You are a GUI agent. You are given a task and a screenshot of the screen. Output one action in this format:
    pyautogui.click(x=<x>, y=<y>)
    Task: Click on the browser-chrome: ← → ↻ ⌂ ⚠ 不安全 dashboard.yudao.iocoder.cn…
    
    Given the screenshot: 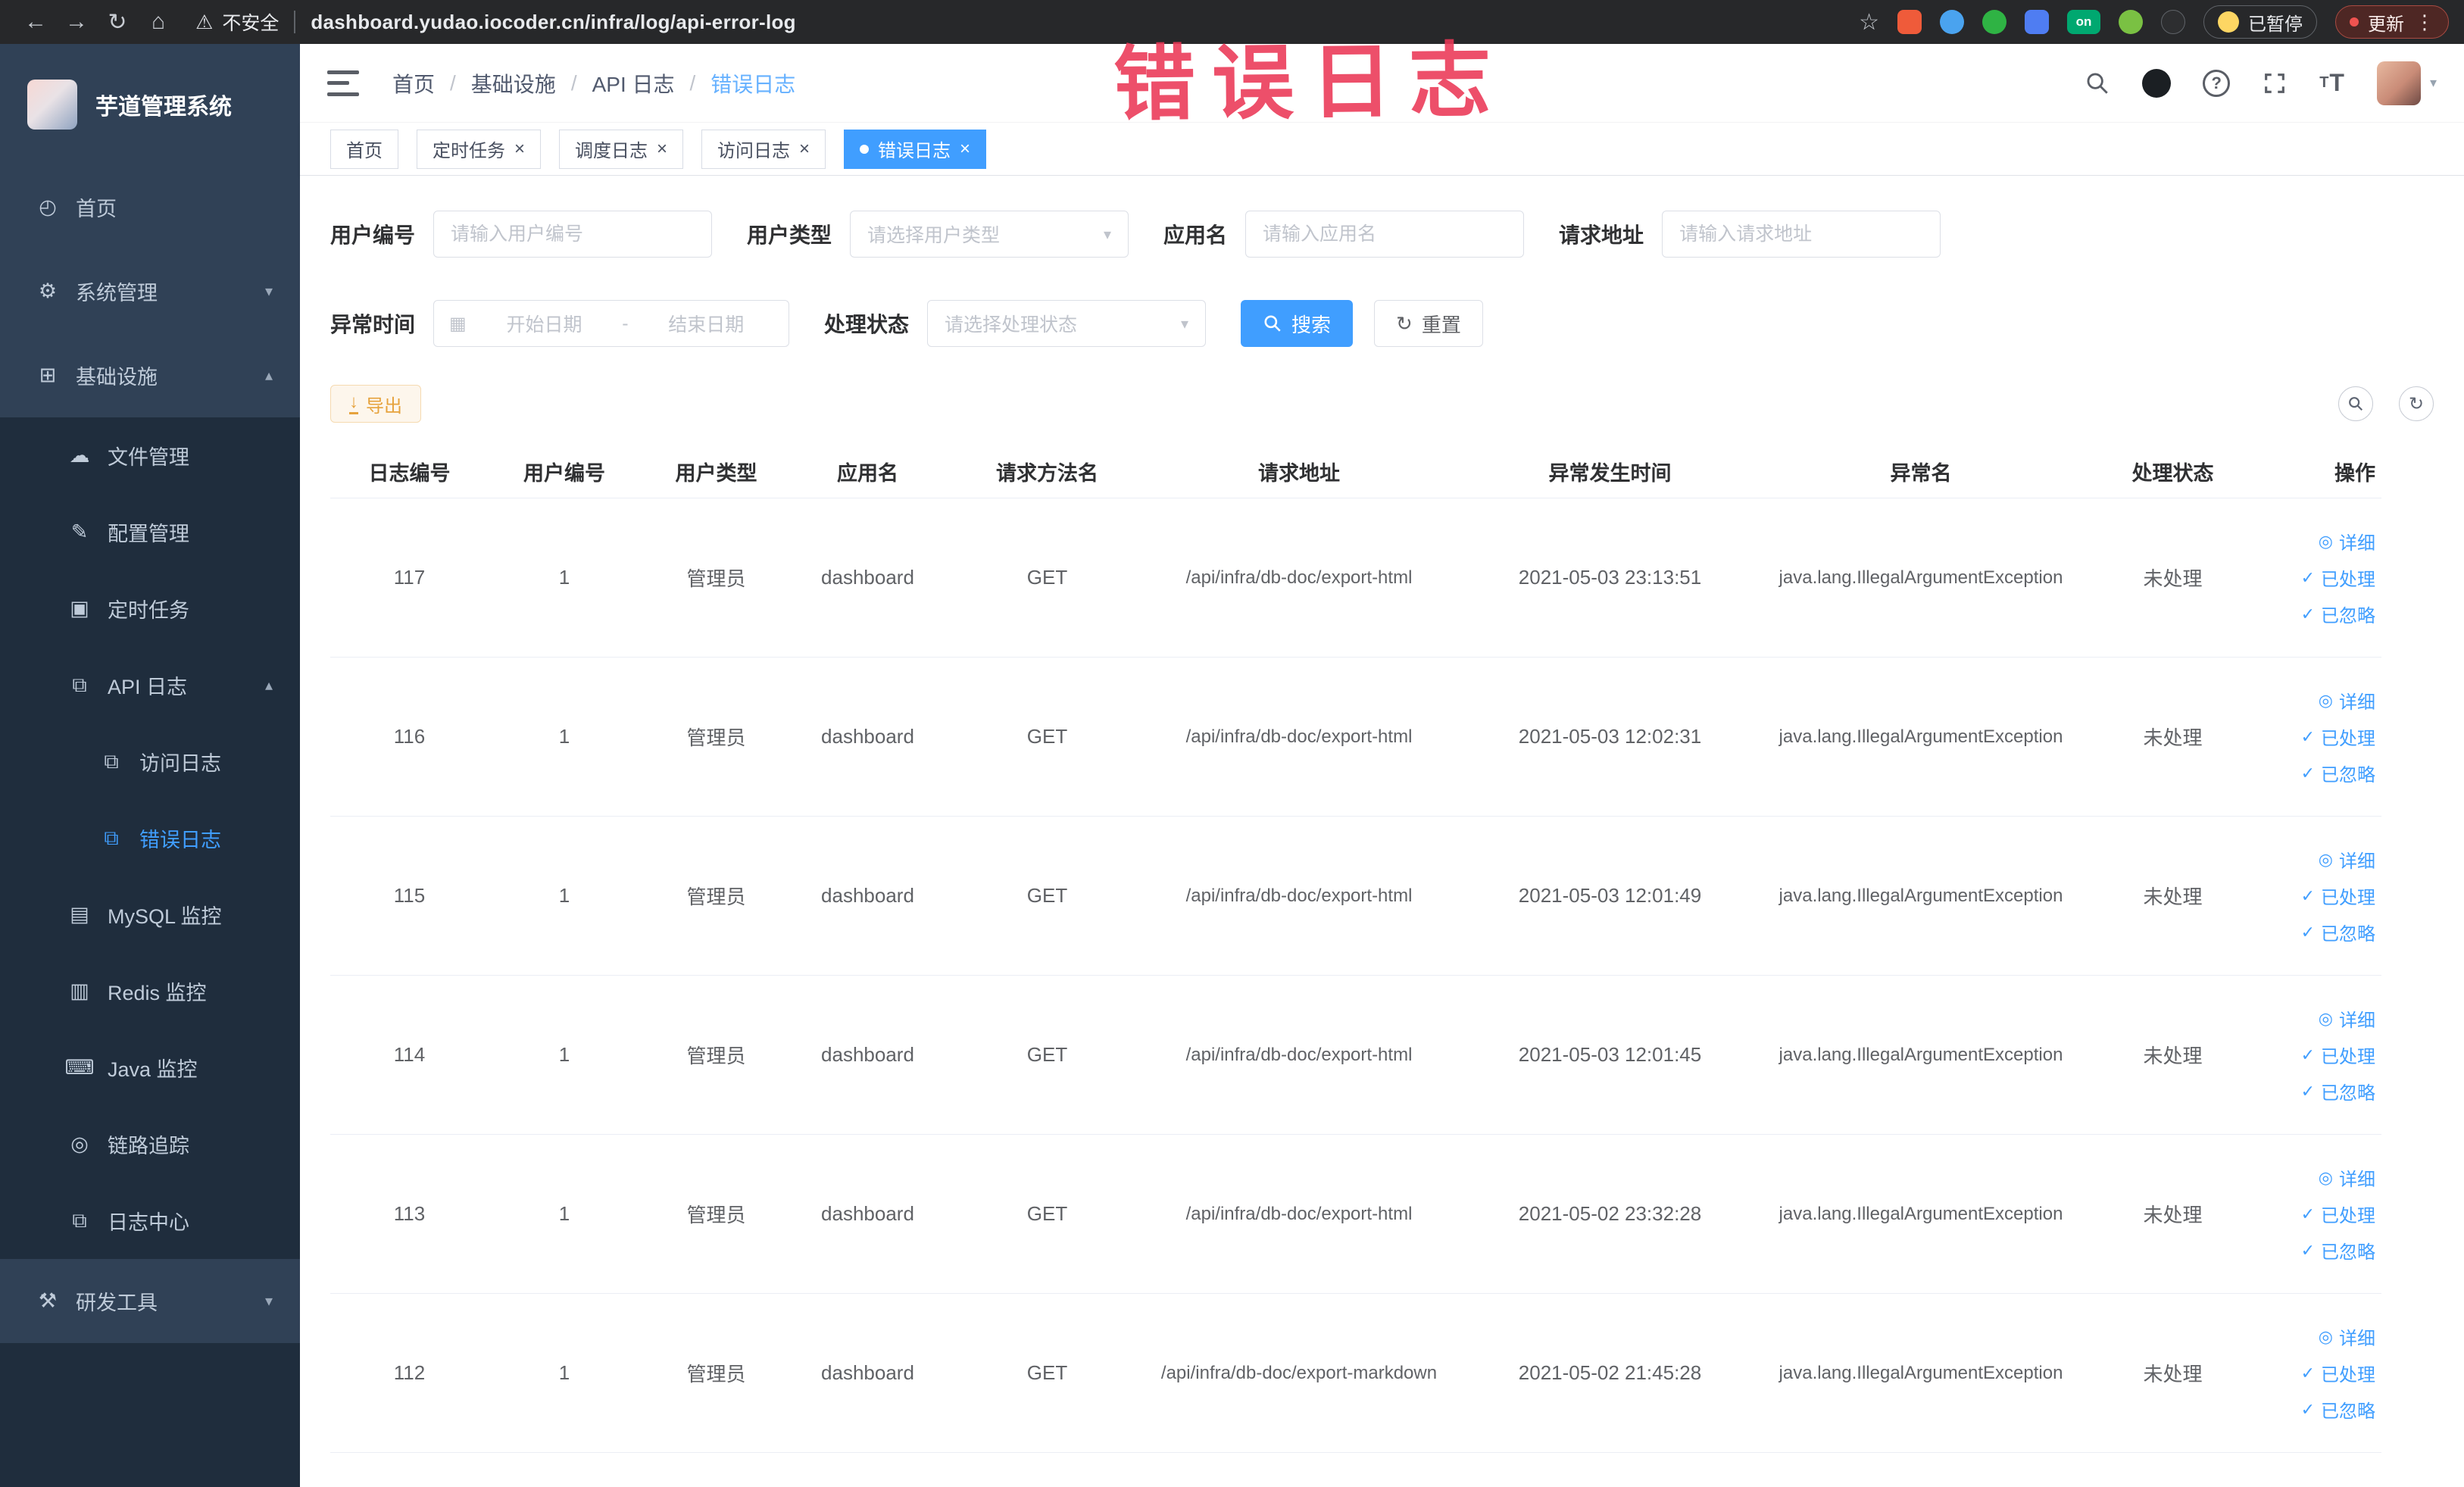 What is the action you would take?
    pyautogui.click(x=1232, y=22)
    